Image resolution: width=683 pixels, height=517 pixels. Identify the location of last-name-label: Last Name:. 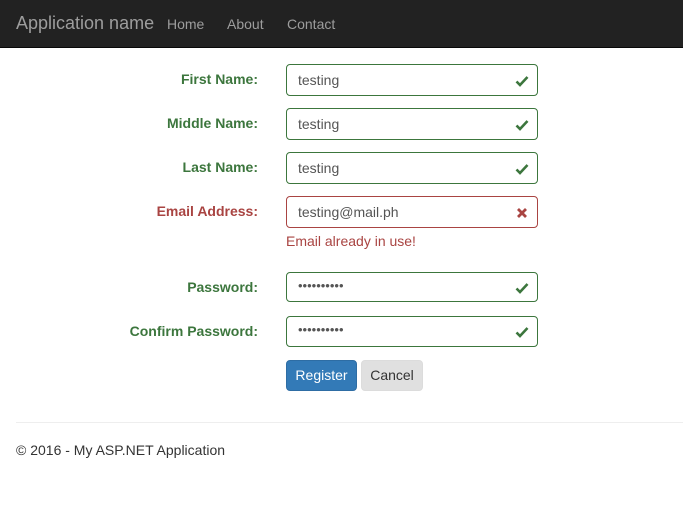
(220, 167).